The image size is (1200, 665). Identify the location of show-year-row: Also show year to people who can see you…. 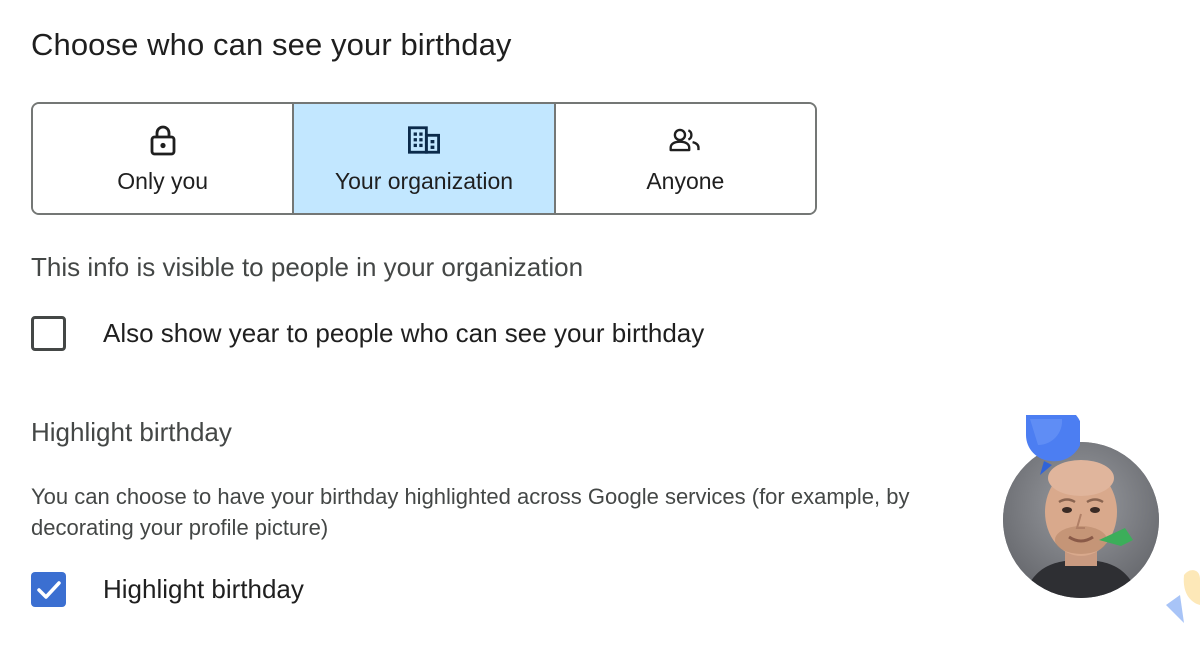
(367, 333).